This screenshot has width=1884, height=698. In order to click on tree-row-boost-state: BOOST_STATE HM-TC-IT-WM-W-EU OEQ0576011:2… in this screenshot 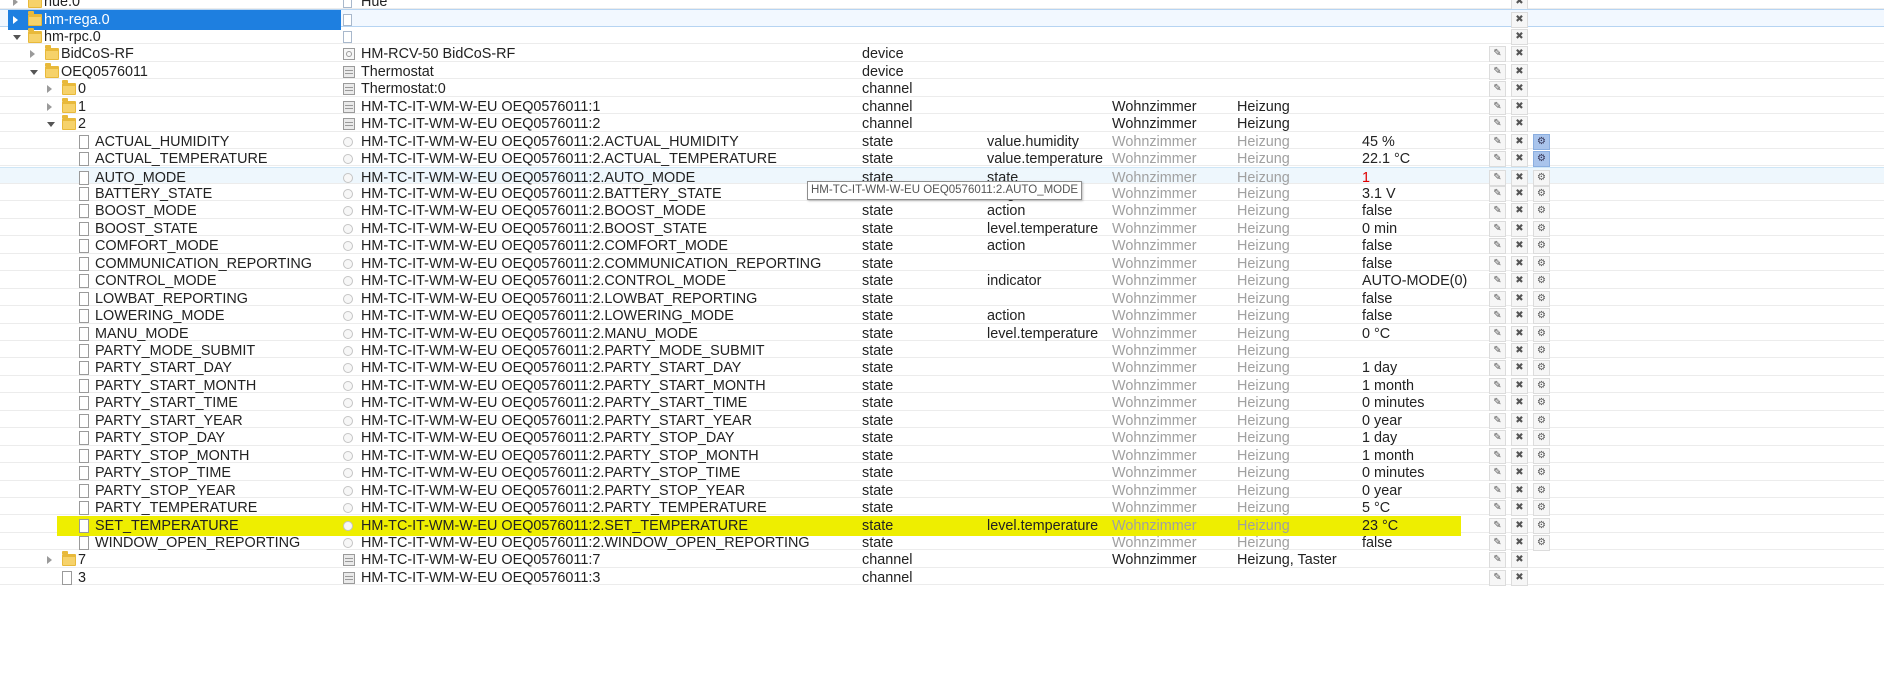, I will do `click(942, 228)`.